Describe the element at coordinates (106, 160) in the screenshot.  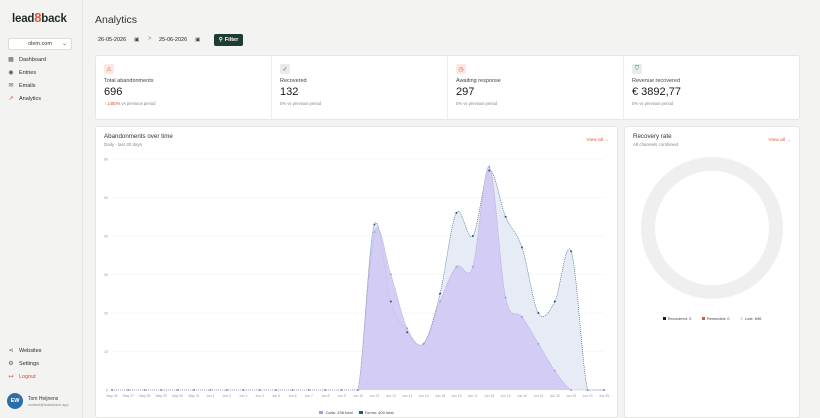
I see `y-tick-label: 60` at that location.